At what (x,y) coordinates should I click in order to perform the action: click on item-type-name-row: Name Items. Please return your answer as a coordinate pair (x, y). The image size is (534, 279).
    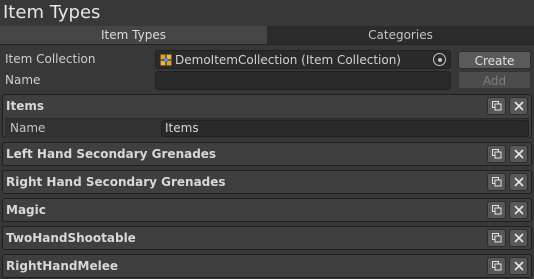
    Looking at the image, I should click on (267, 128).